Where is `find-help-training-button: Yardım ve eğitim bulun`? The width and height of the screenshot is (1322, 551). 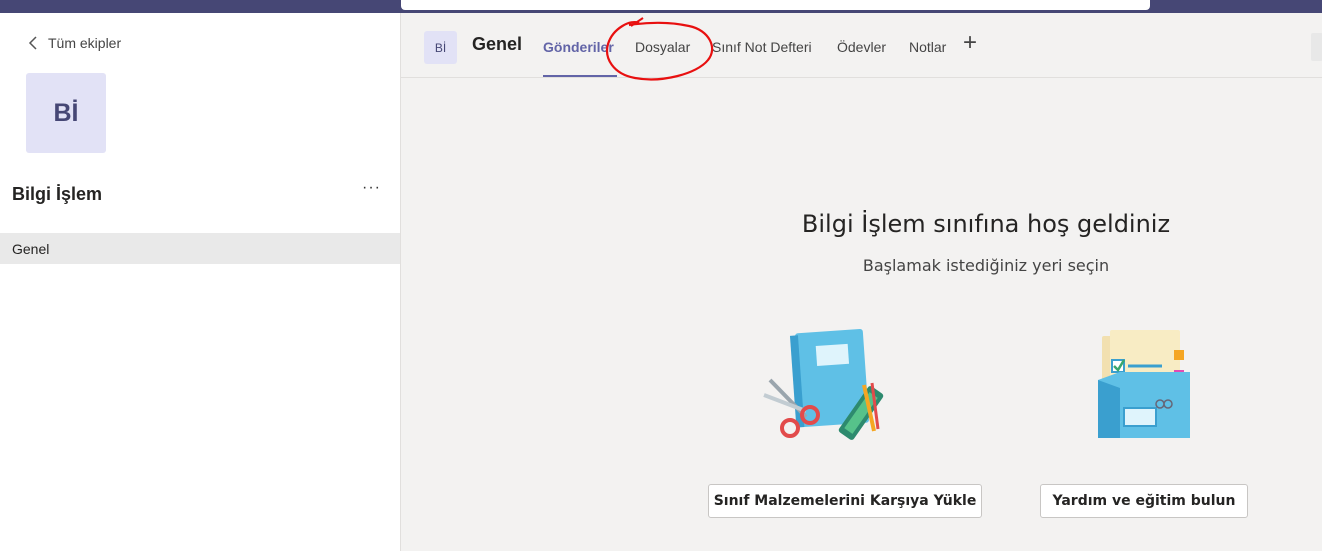 find-help-training-button: Yardım ve eğitim bulun is located at coordinates (1144, 501).